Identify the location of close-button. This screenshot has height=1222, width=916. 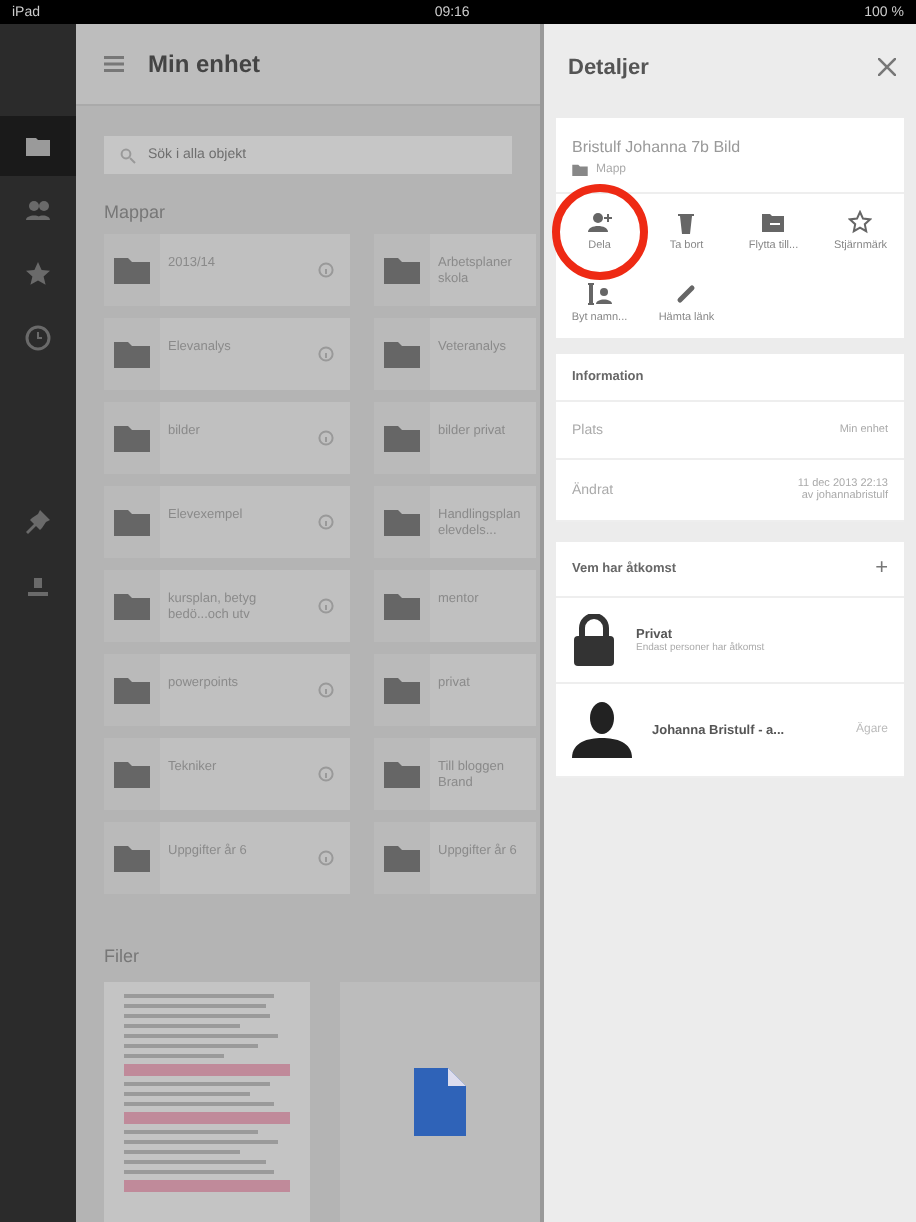
(887, 67).